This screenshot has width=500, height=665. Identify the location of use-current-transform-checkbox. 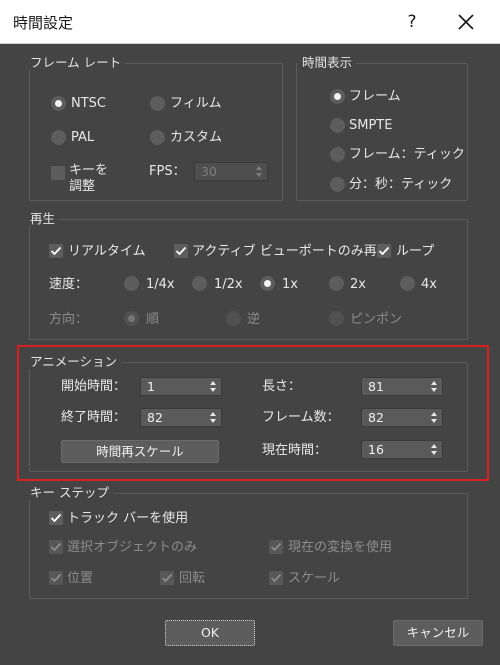
(276, 547).